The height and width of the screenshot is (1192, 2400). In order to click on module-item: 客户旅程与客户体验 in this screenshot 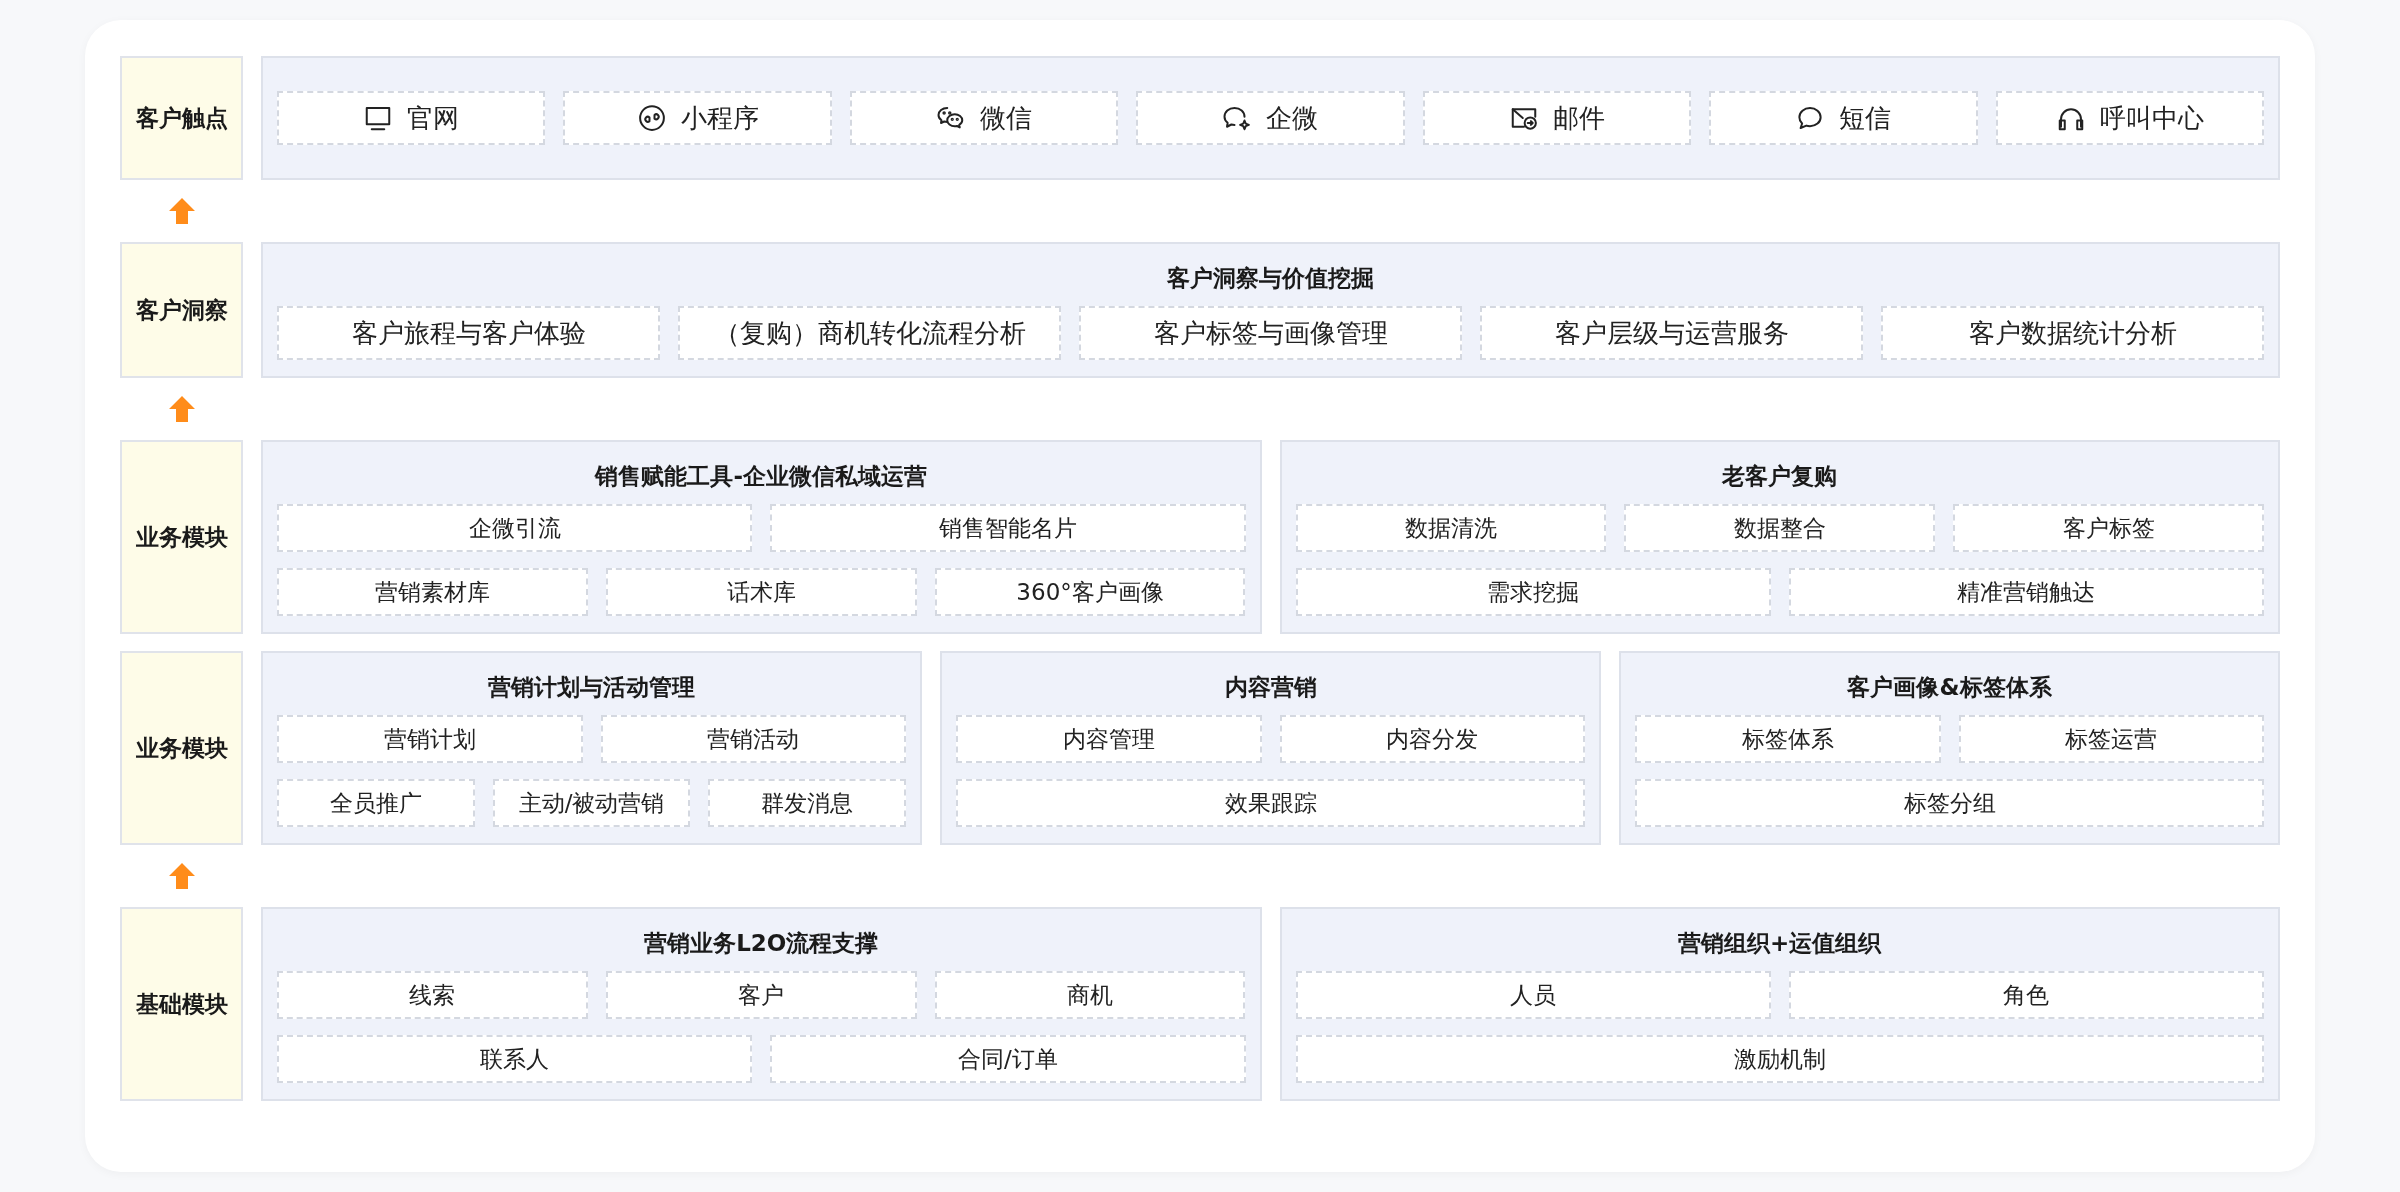, I will do `click(468, 333)`.